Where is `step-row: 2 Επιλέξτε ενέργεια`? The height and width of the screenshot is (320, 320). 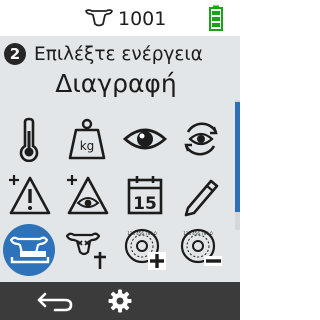 step-row: 2 Επιλέξτε ενέργεια is located at coordinates (103, 54).